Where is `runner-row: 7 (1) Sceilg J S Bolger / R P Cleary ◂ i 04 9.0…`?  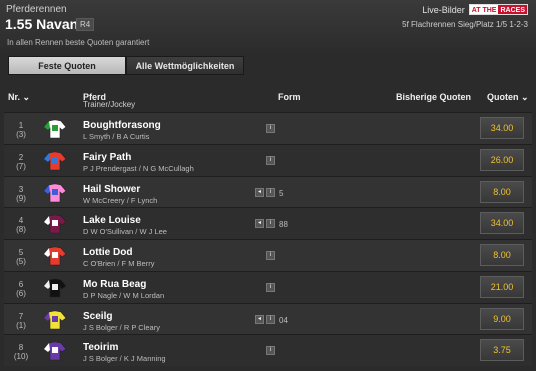 runner-row: 7 (1) Sceilg J S Bolger / R P Cleary ◂ i 04 9.0… is located at coordinates (268, 318).